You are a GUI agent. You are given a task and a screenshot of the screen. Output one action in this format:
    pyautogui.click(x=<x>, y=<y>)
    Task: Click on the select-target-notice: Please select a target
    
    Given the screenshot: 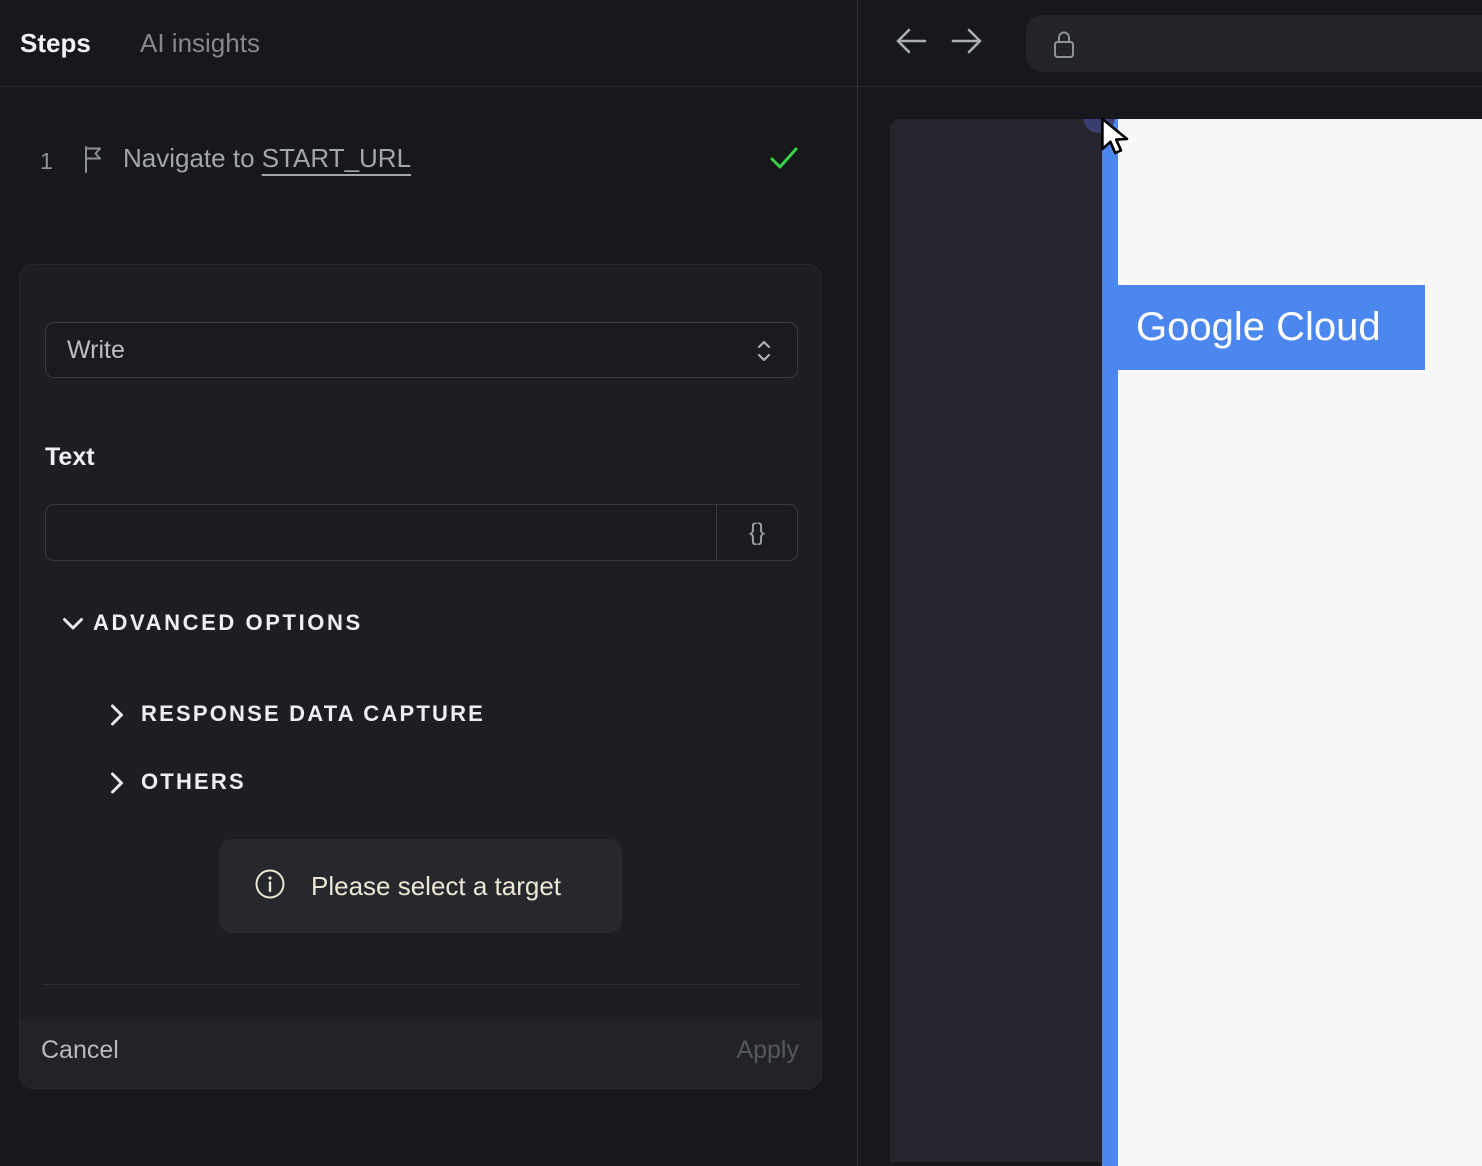 What is the action you would take?
    pyautogui.click(x=420, y=886)
    